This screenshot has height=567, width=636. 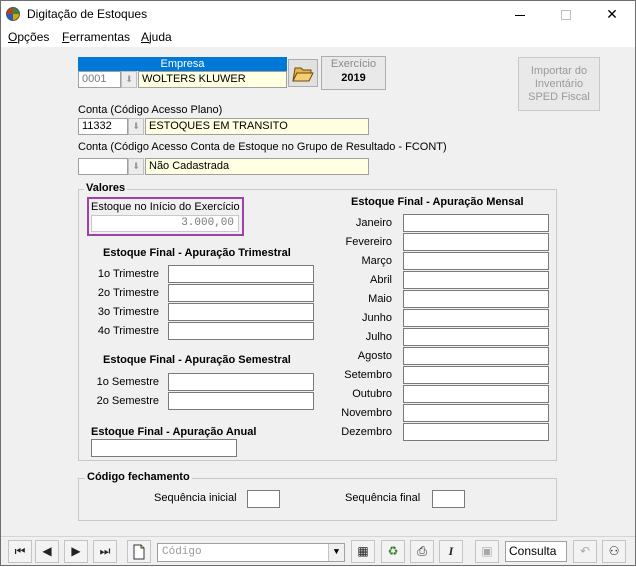 What do you see at coordinates (197, 360) in the screenshot?
I see `semestral-title: Estoque Final - Apuração Semestral` at bounding box center [197, 360].